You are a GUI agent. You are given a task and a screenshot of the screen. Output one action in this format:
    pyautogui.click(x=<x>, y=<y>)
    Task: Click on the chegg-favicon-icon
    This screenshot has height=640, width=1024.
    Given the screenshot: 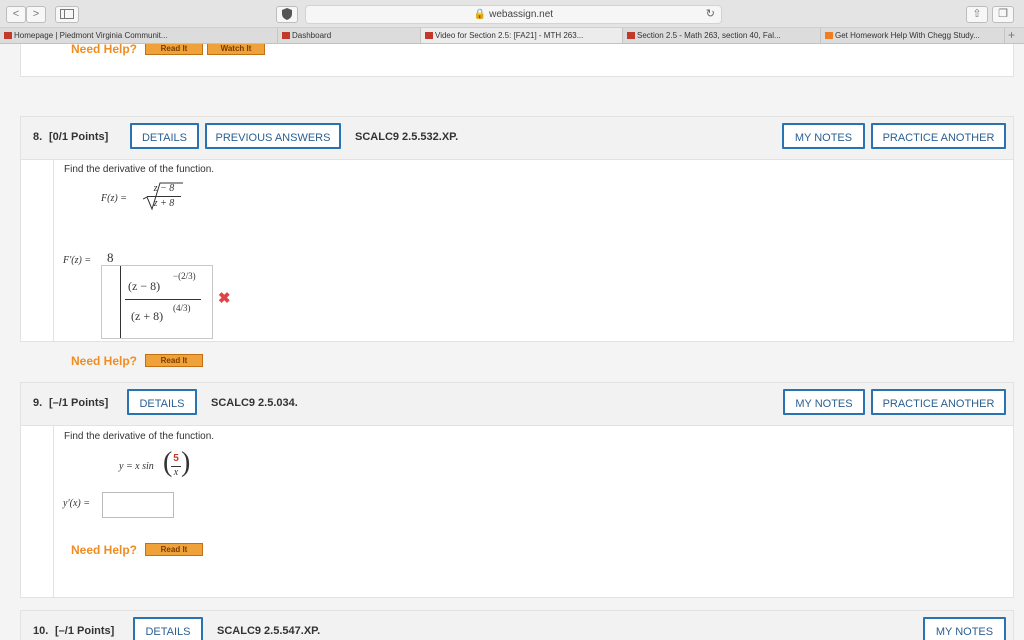 What is the action you would take?
    pyautogui.click(x=829, y=35)
    